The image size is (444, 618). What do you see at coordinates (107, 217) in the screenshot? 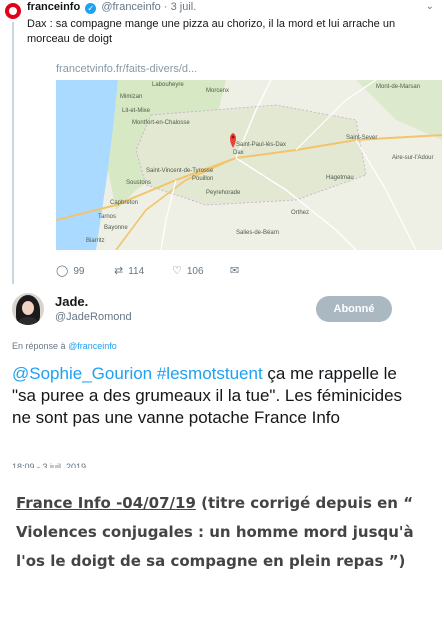
I see `map-label: Tarnos` at bounding box center [107, 217].